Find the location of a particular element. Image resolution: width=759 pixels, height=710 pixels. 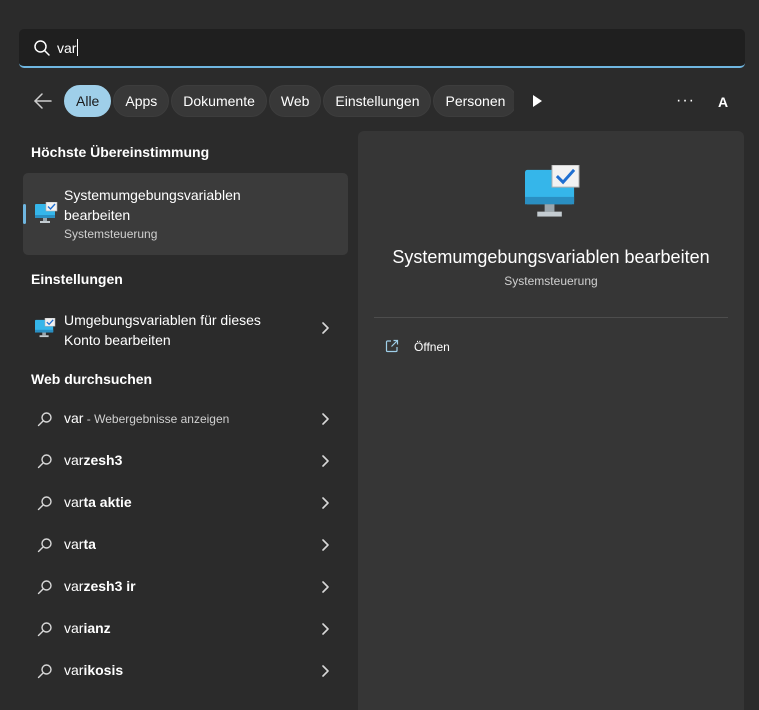

web-result-text: varzesh3 ir is located at coordinates (100, 586).